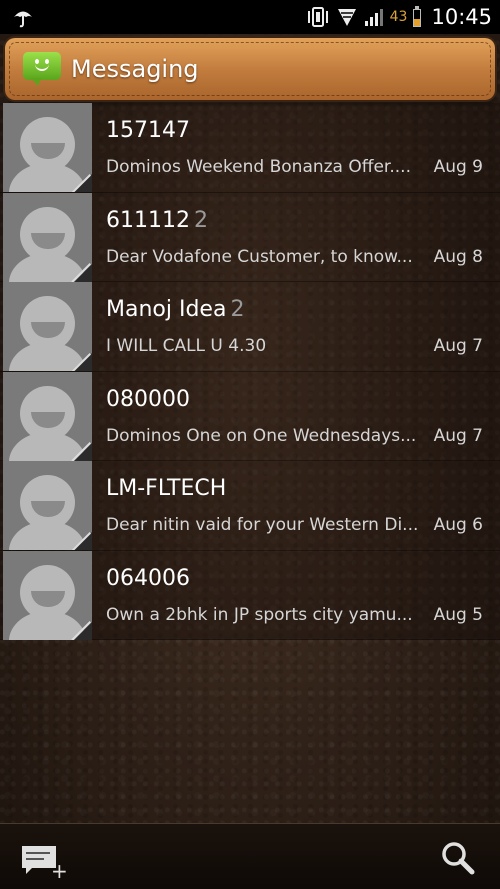  I want to click on umbrella-icon, so click(23, 19).